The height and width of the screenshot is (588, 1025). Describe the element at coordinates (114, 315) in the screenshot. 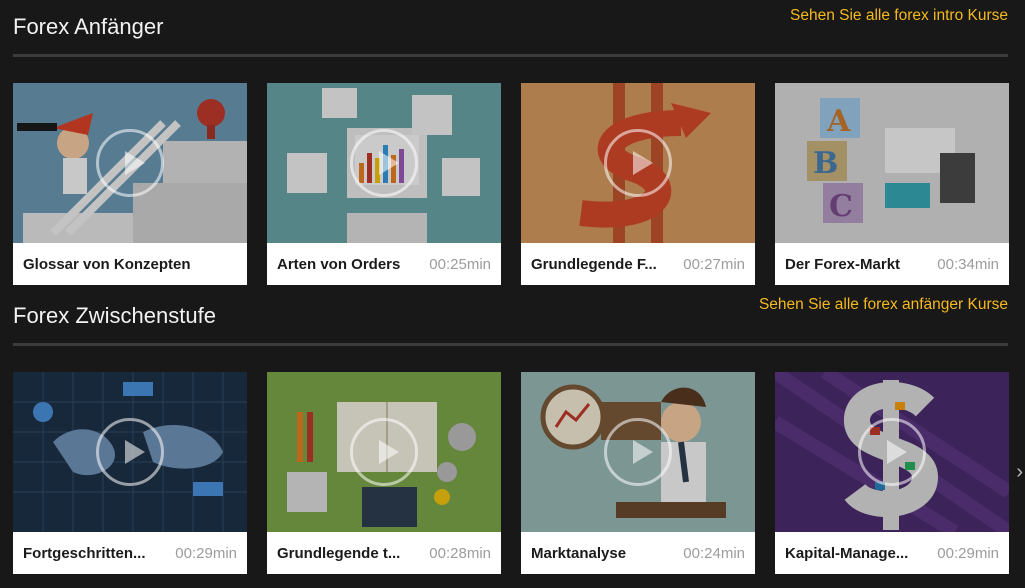

I see `section-title: Forex Zwischenstufe` at that location.